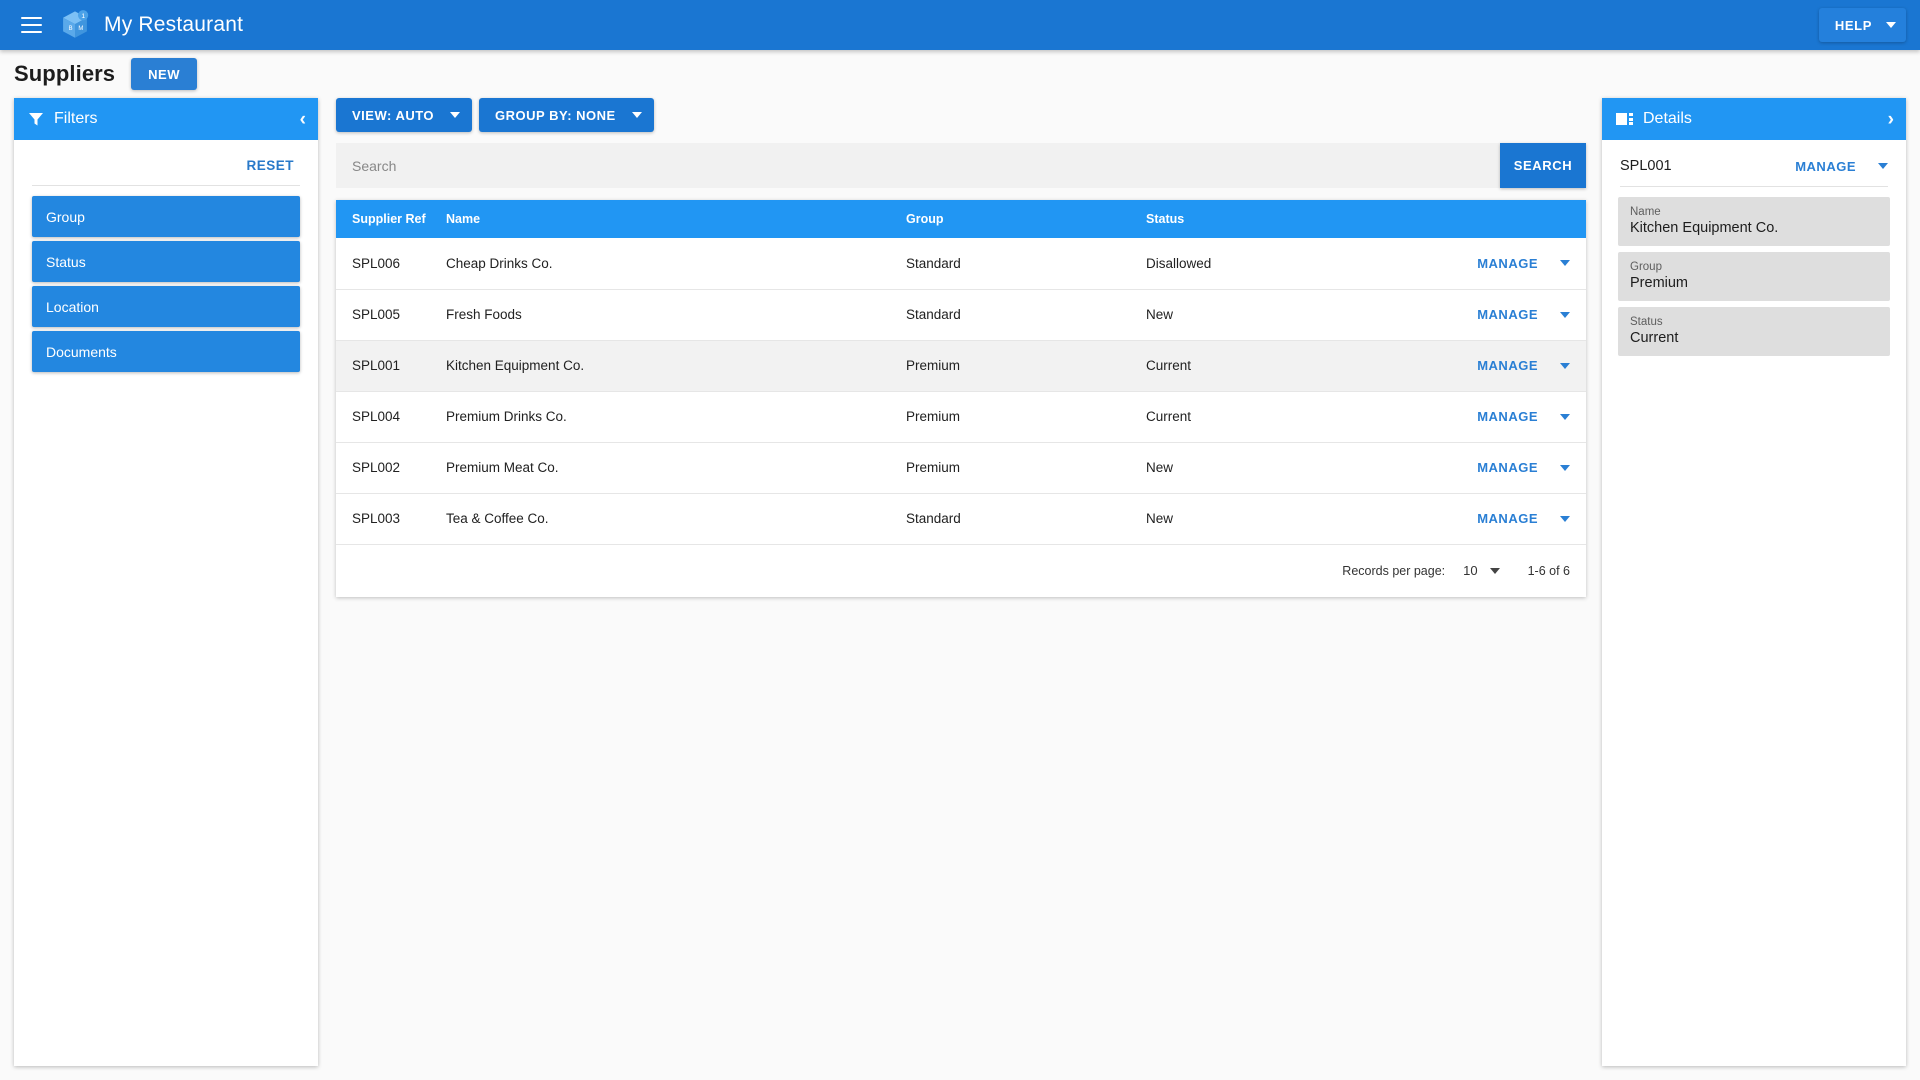  What do you see at coordinates (1646, 322) in the screenshot?
I see `details-field-label: Status` at bounding box center [1646, 322].